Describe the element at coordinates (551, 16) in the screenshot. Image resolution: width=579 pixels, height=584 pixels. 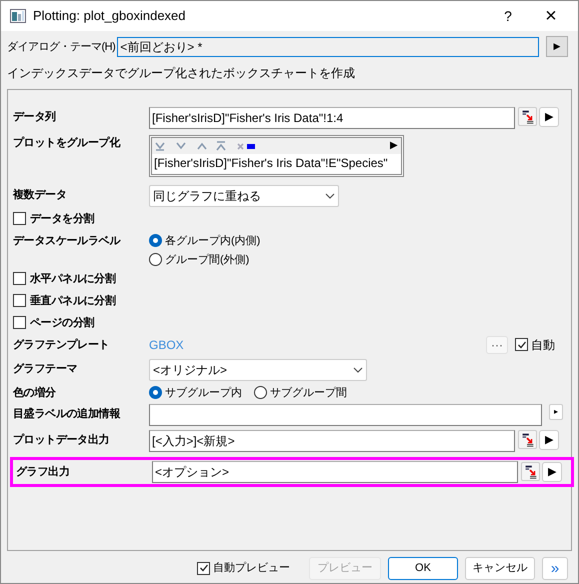
I see `close-button: ×` at that location.